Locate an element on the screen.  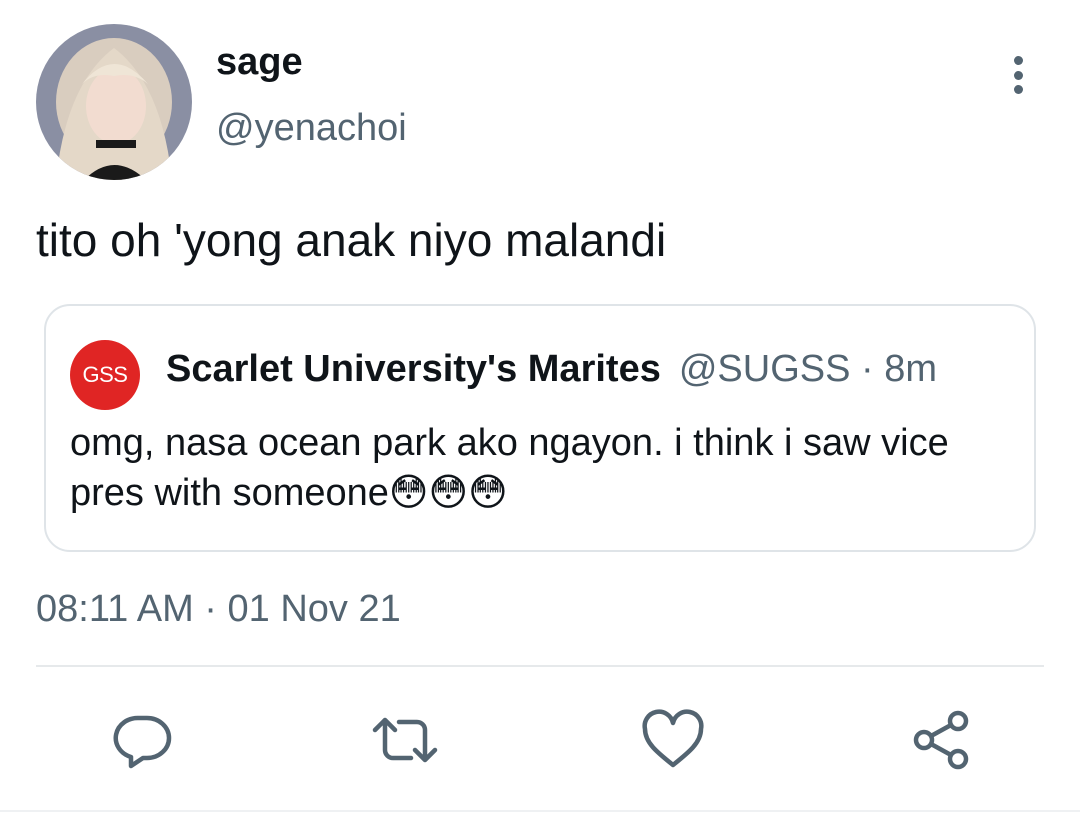
like-button is located at coordinates (673, 740).